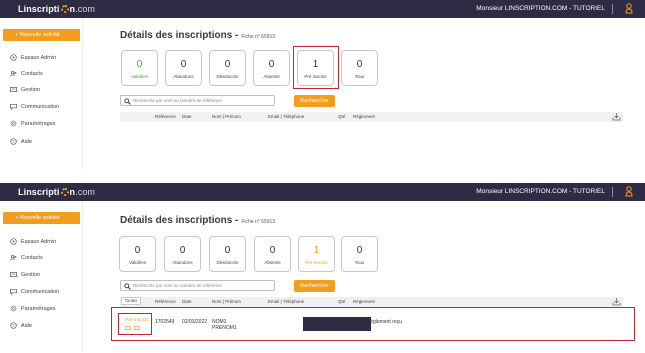 The image size is (645, 353). I want to click on highlight-status, so click(135, 324).